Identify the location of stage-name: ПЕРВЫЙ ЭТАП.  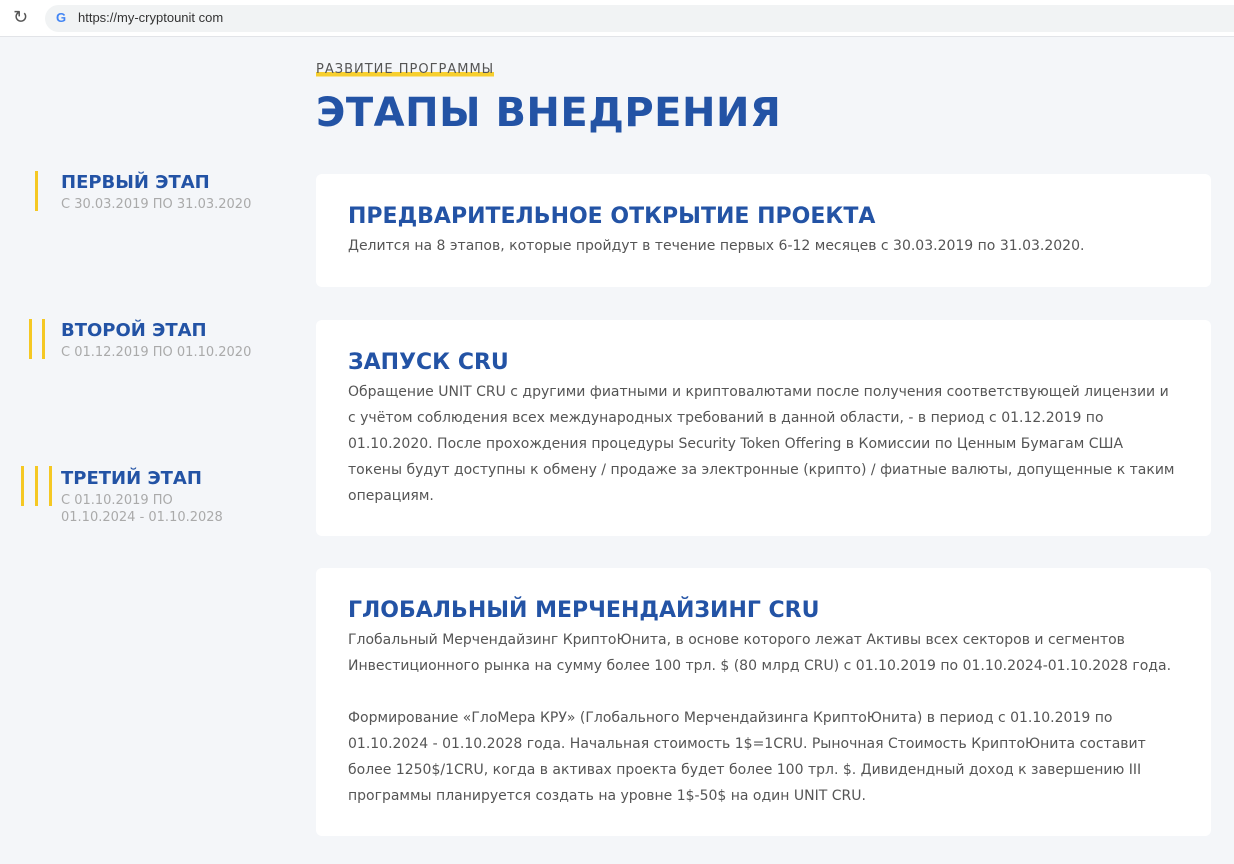
(135, 182).